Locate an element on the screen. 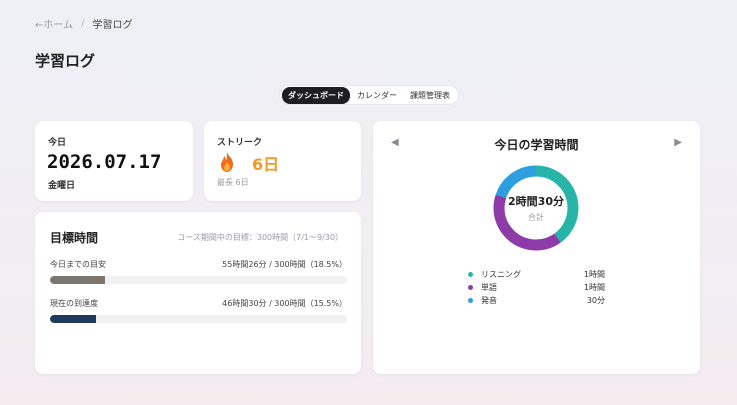 Image resolution: width=737 pixels, height=405 pixels. donut-legend: リスニング 1時間 単語 1時間 発音 30分 is located at coordinates (536, 287).